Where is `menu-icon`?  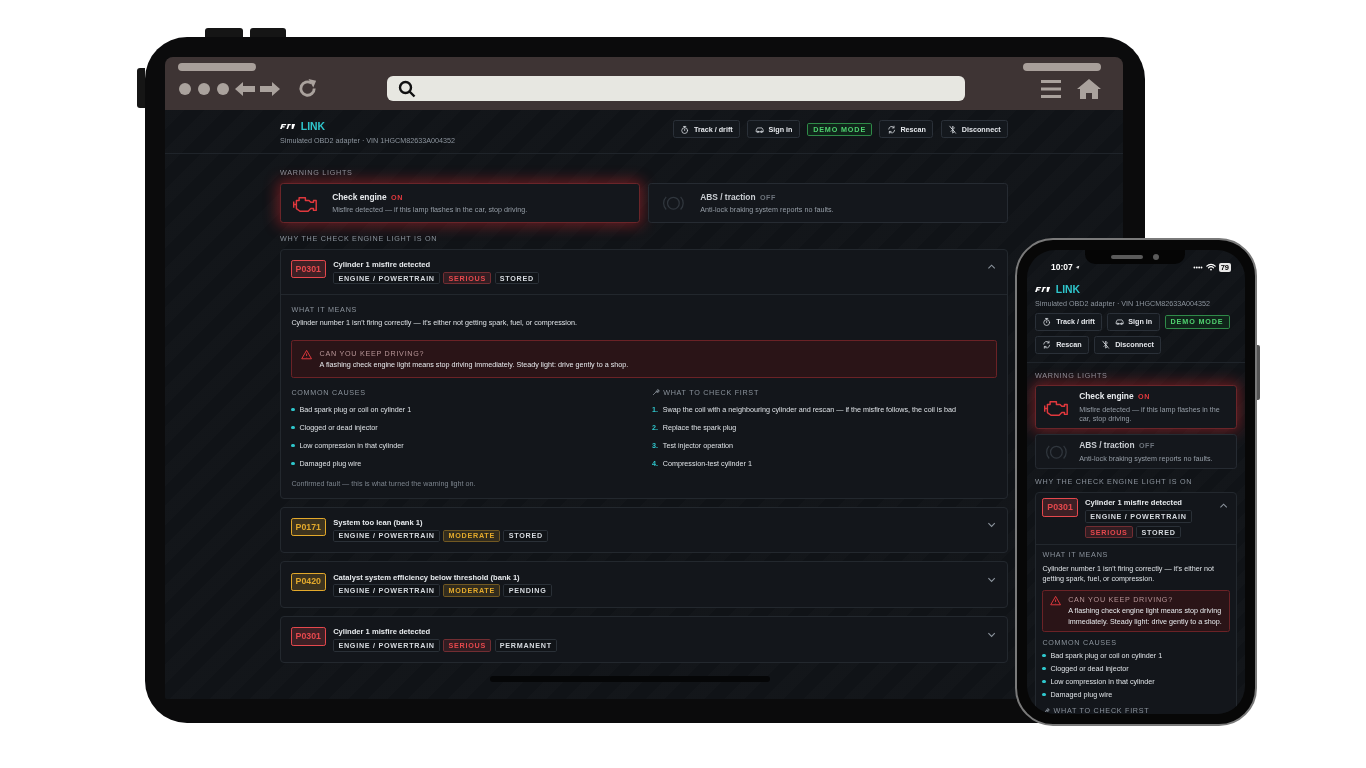 menu-icon is located at coordinates (1051, 88).